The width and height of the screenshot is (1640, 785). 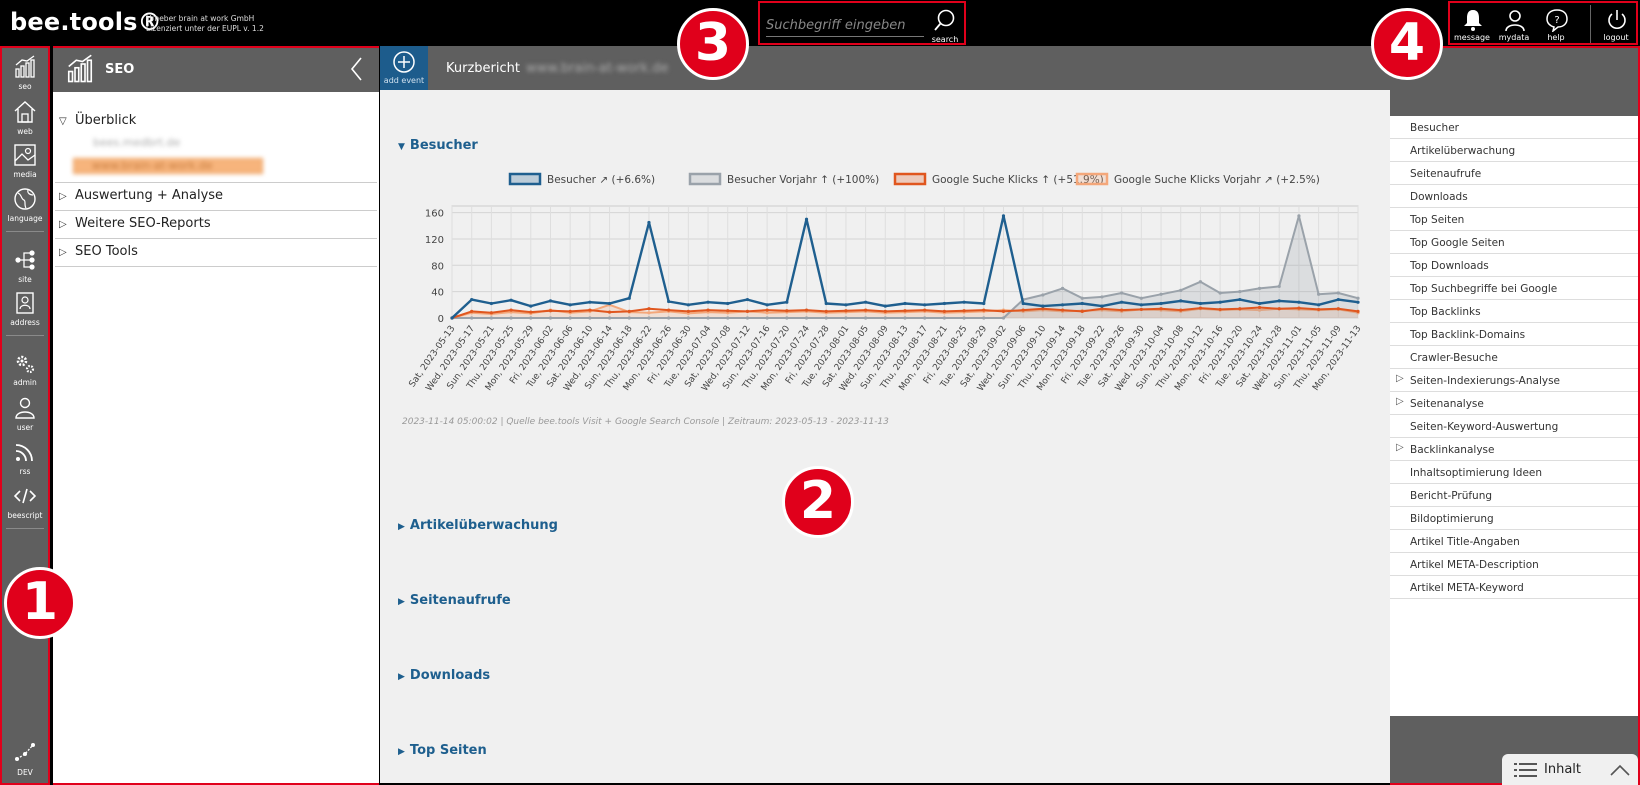 What do you see at coordinates (1514, 242) in the screenshot?
I see `report-link: Top Google Seiten` at bounding box center [1514, 242].